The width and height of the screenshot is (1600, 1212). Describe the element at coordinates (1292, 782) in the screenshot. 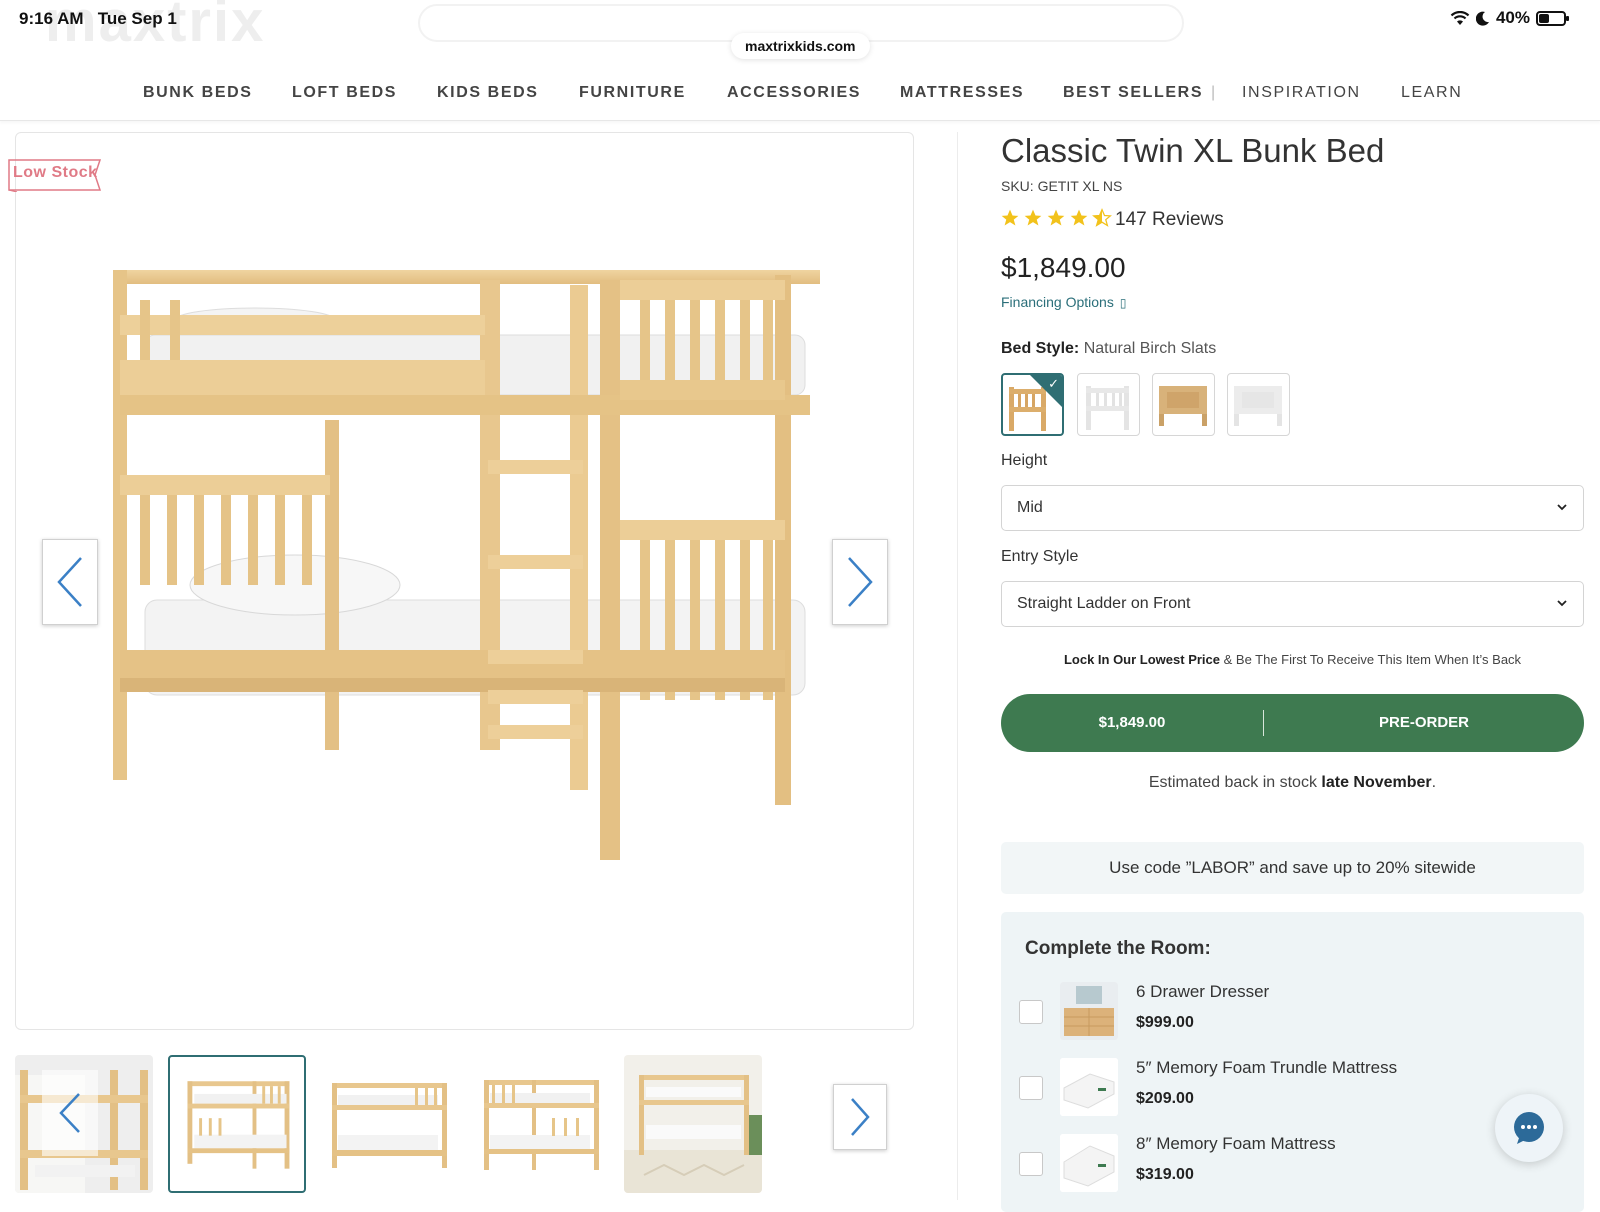

I see `back-in-stock-note: Estimated back in stock late November.` at that location.